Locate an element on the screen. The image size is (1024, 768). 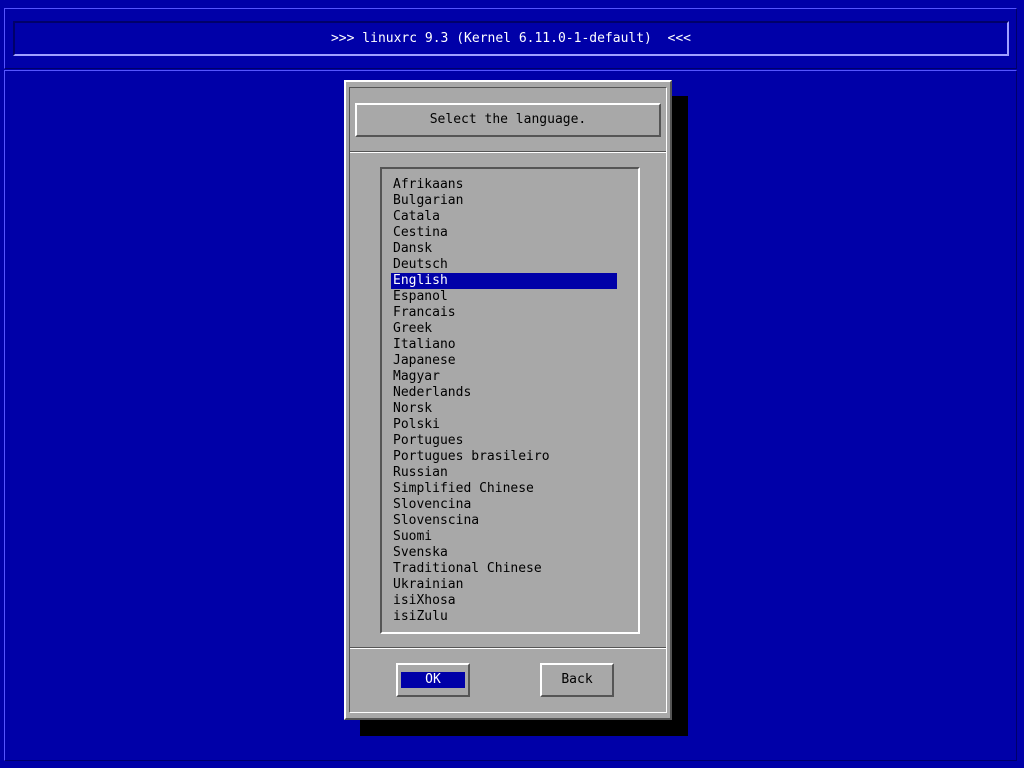
ok-button: OK is located at coordinates (433, 680).